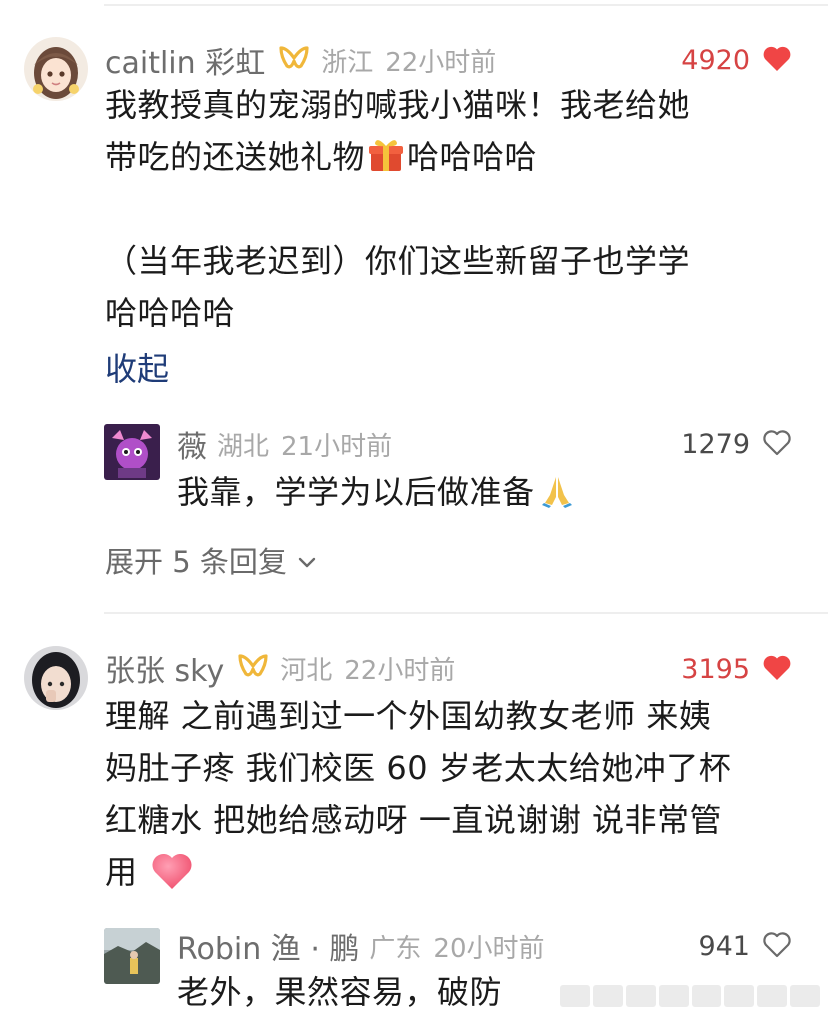 The image size is (828, 1018). What do you see at coordinates (724, 946) in the screenshot?
I see `like-count: 941` at bounding box center [724, 946].